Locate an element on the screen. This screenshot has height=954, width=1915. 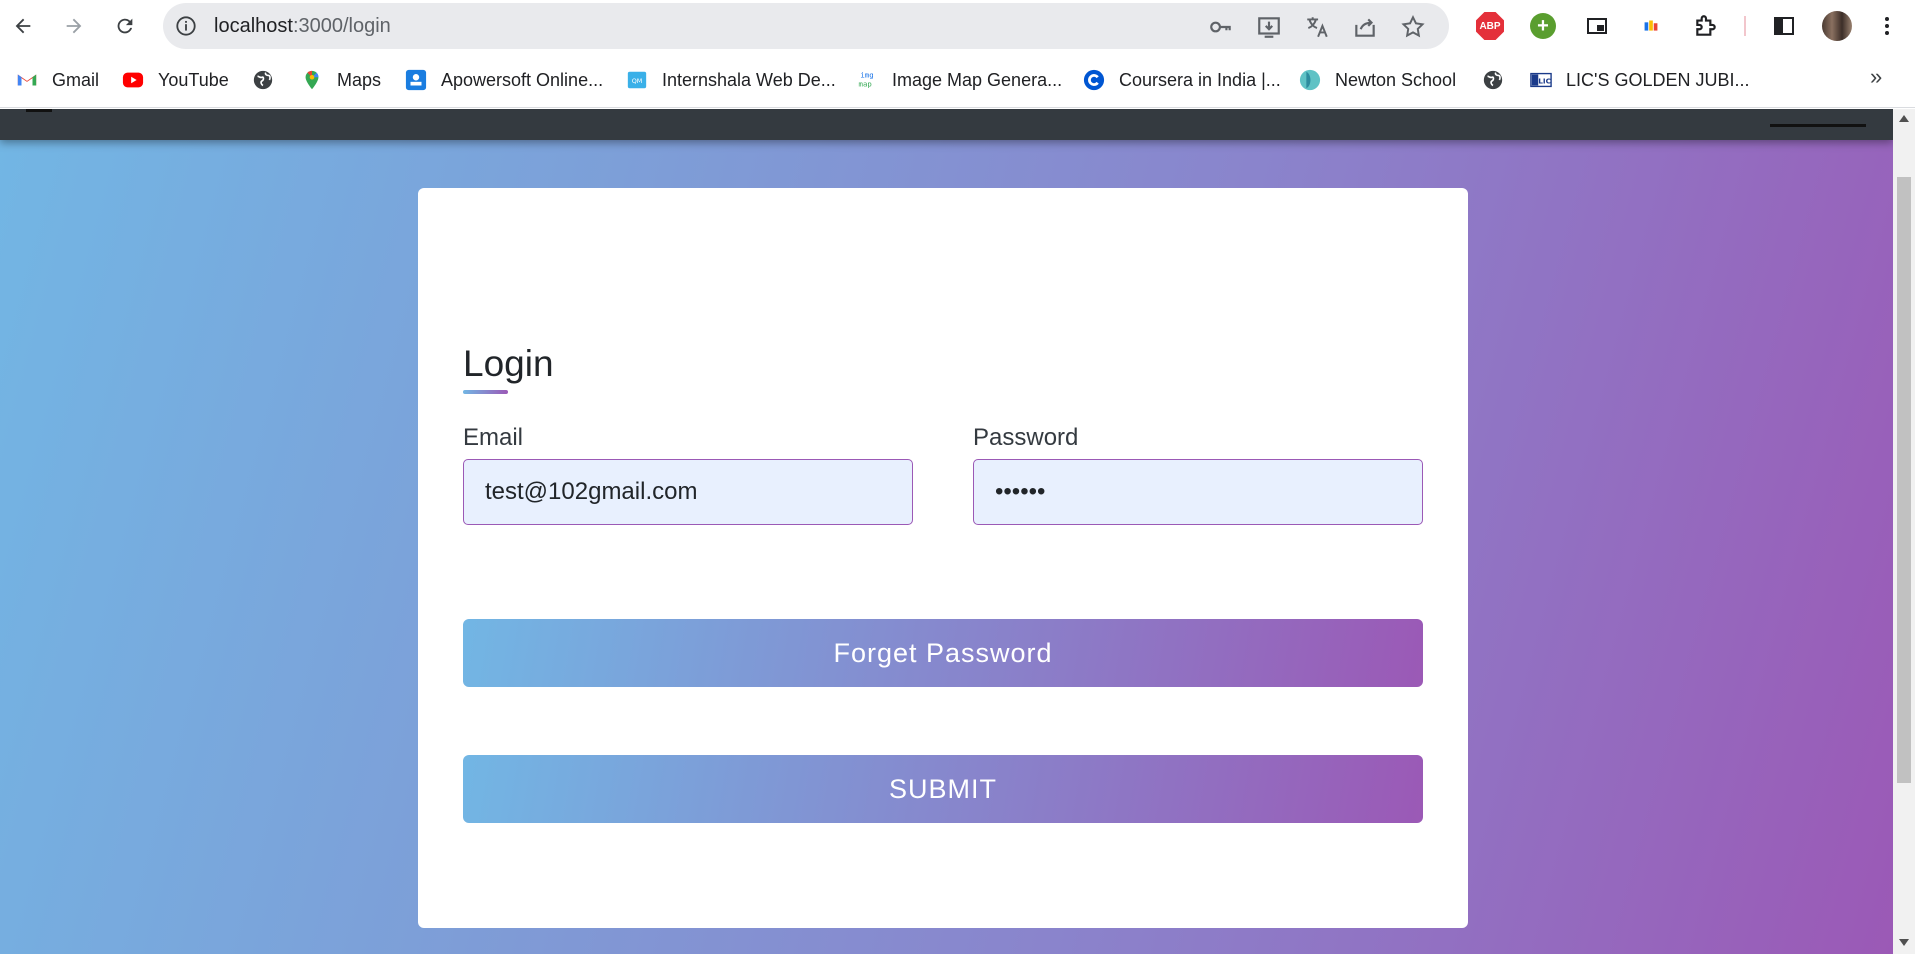
bookmark-label: YouTube is located at coordinates (193, 79).